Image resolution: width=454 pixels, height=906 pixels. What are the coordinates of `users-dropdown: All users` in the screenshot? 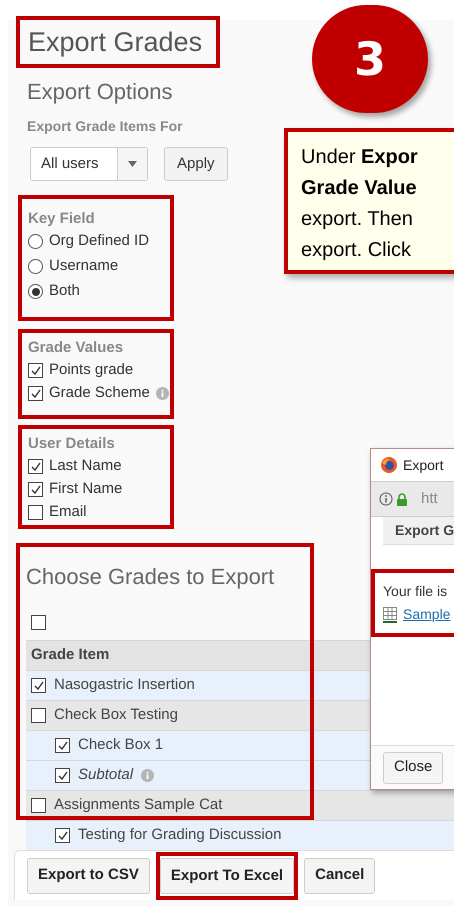 It's located at (89, 164).